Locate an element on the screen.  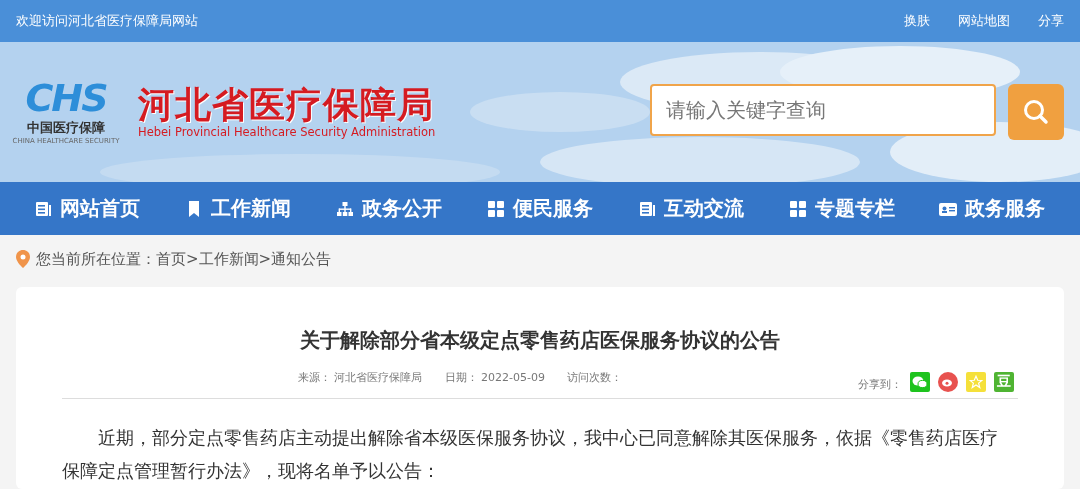
search-button is located at coordinates (1036, 112).